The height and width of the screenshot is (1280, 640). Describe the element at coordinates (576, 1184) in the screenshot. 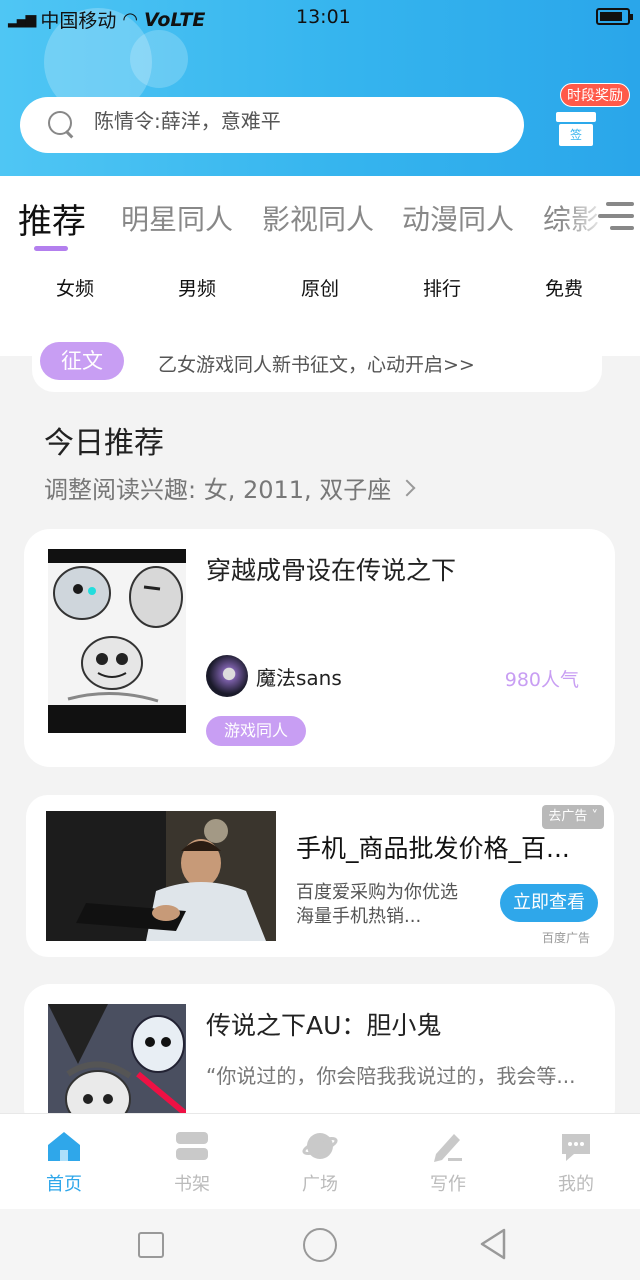

I see `nav-mine-label: 我的` at that location.